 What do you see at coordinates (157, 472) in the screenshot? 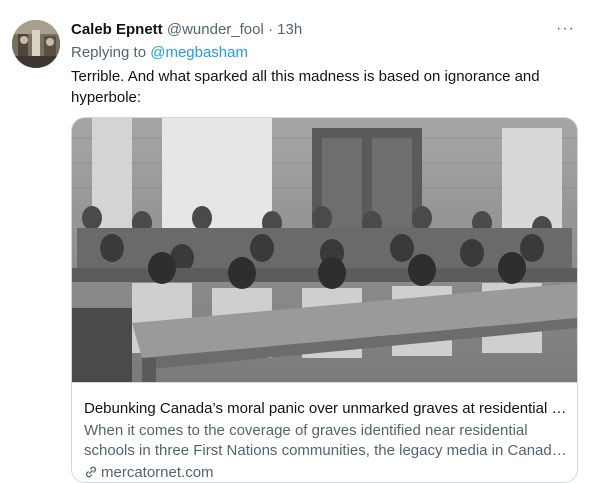
I see `card-domain-text: mercatornet.com` at bounding box center [157, 472].